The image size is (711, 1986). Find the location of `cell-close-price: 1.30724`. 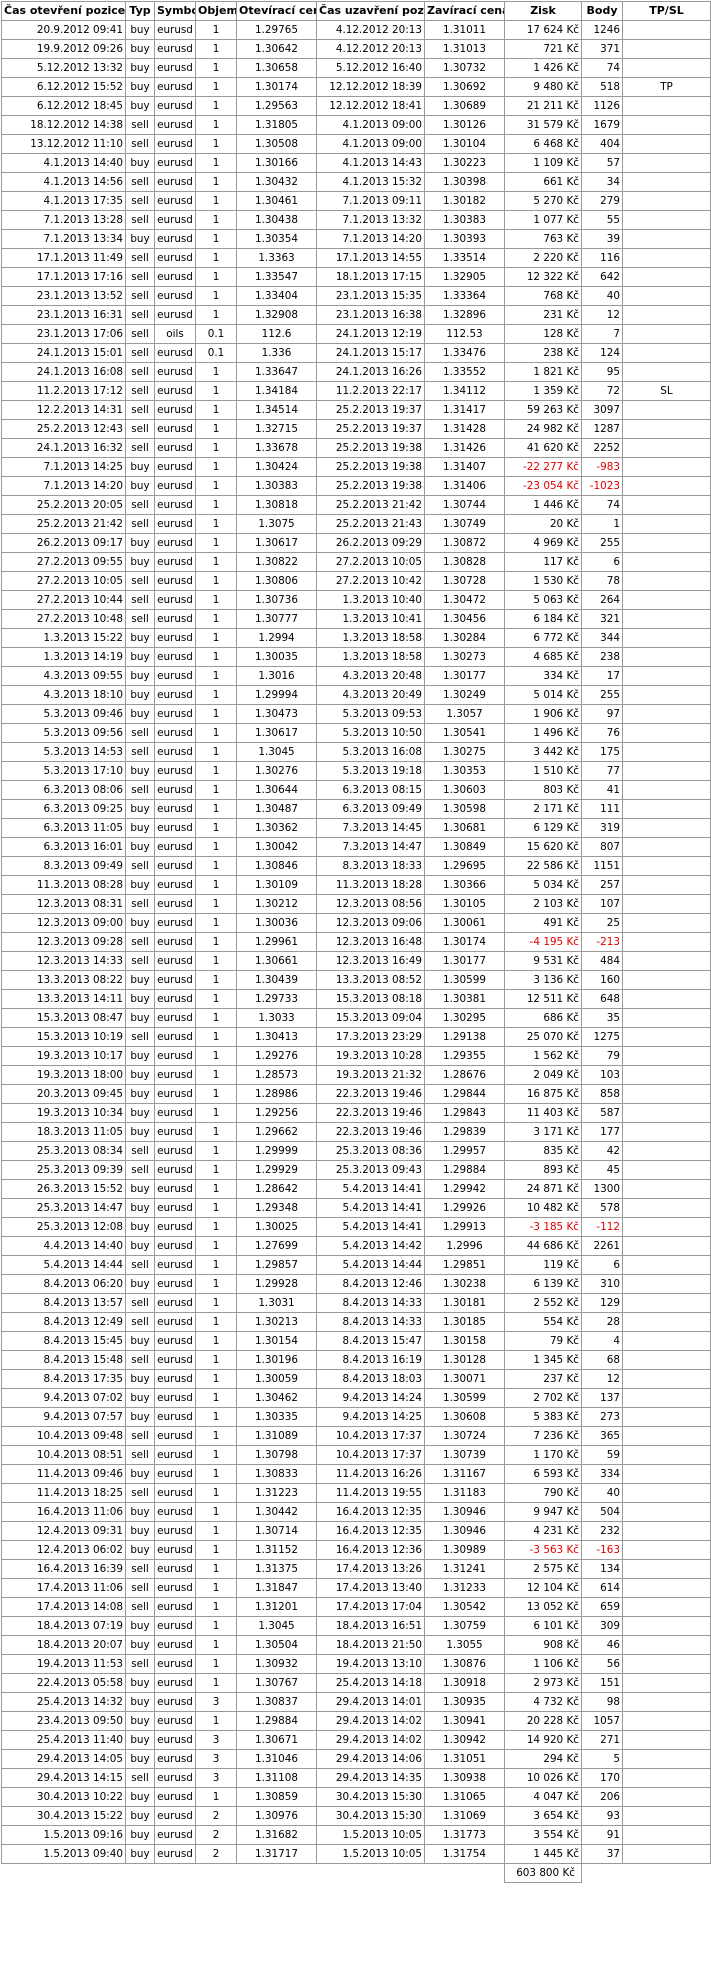

cell-close-price: 1.30724 is located at coordinates (464, 1436).